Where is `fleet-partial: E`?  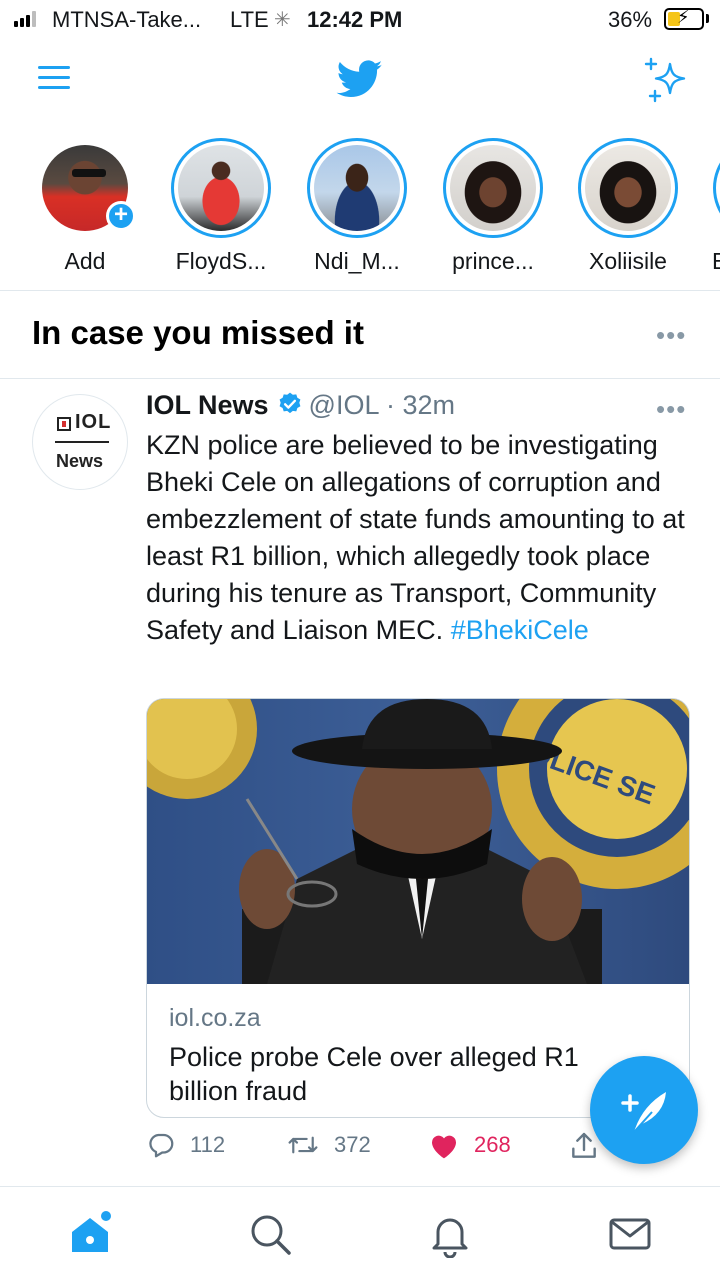
fleet-partial: E is located at coordinates (709, 206).